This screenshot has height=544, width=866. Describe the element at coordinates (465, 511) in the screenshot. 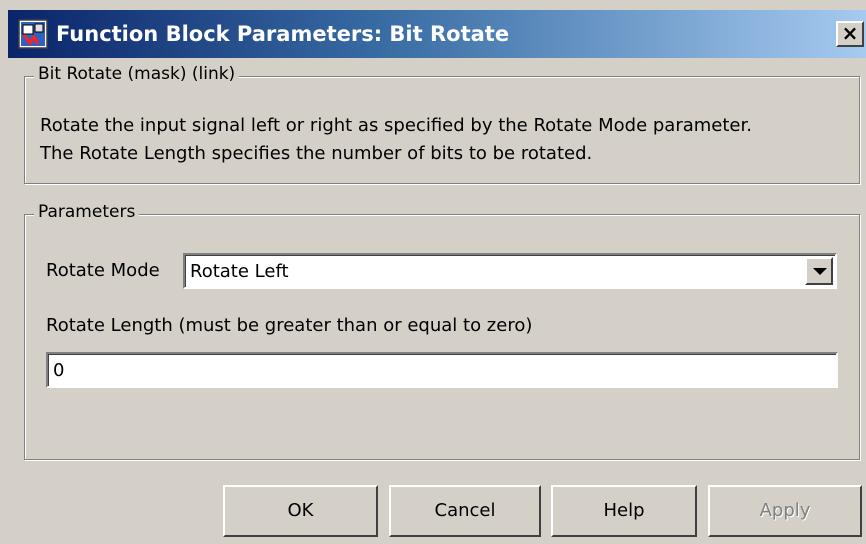

I see `cancel-button: Cancel` at that location.